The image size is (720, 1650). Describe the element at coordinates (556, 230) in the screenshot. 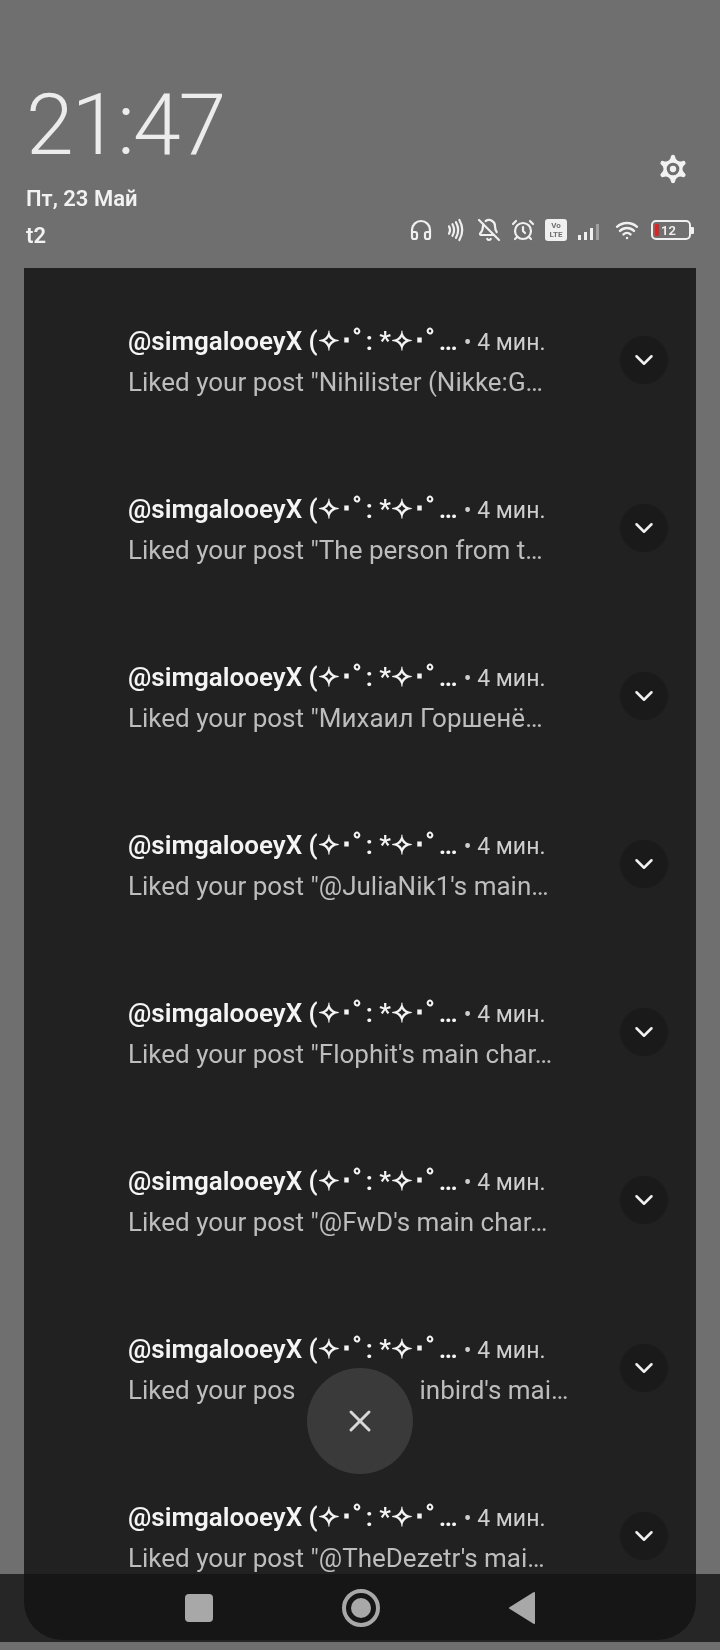

I see `volte-badge: Vo LTE` at that location.